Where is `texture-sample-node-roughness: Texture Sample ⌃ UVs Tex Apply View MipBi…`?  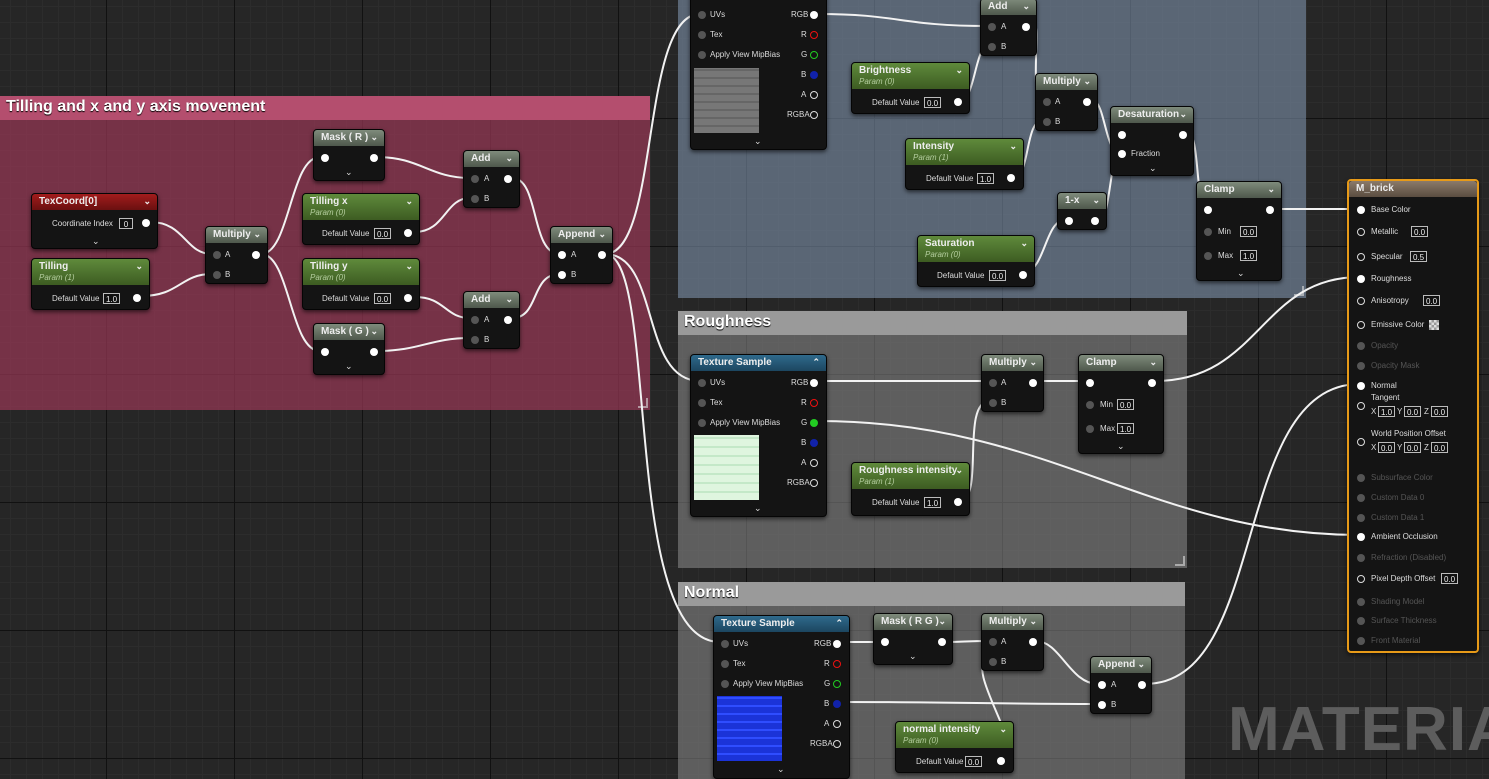
texture-sample-node-roughness: Texture Sample ⌃ UVs Tex Apply View MipBi… is located at coordinates (758, 435).